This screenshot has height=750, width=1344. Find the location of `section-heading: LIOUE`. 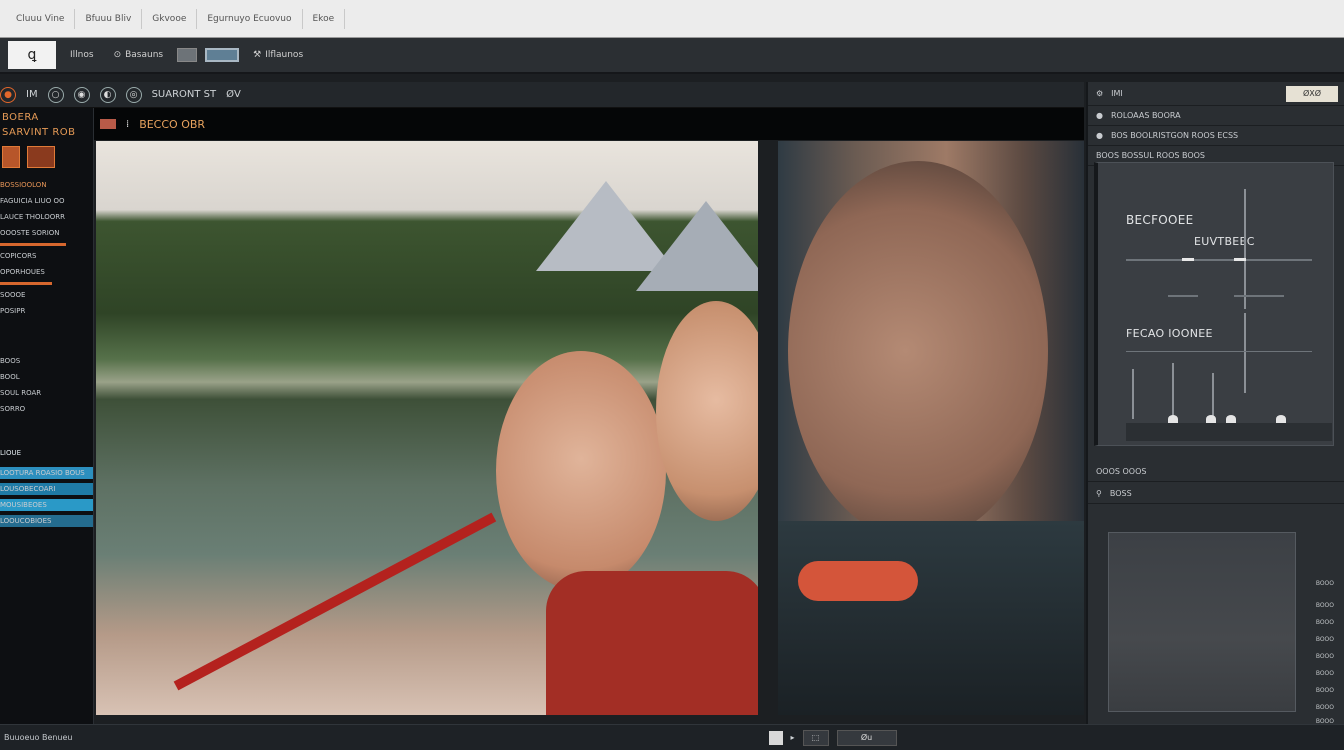

section-heading: LIOUE is located at coordinates (11, 453).